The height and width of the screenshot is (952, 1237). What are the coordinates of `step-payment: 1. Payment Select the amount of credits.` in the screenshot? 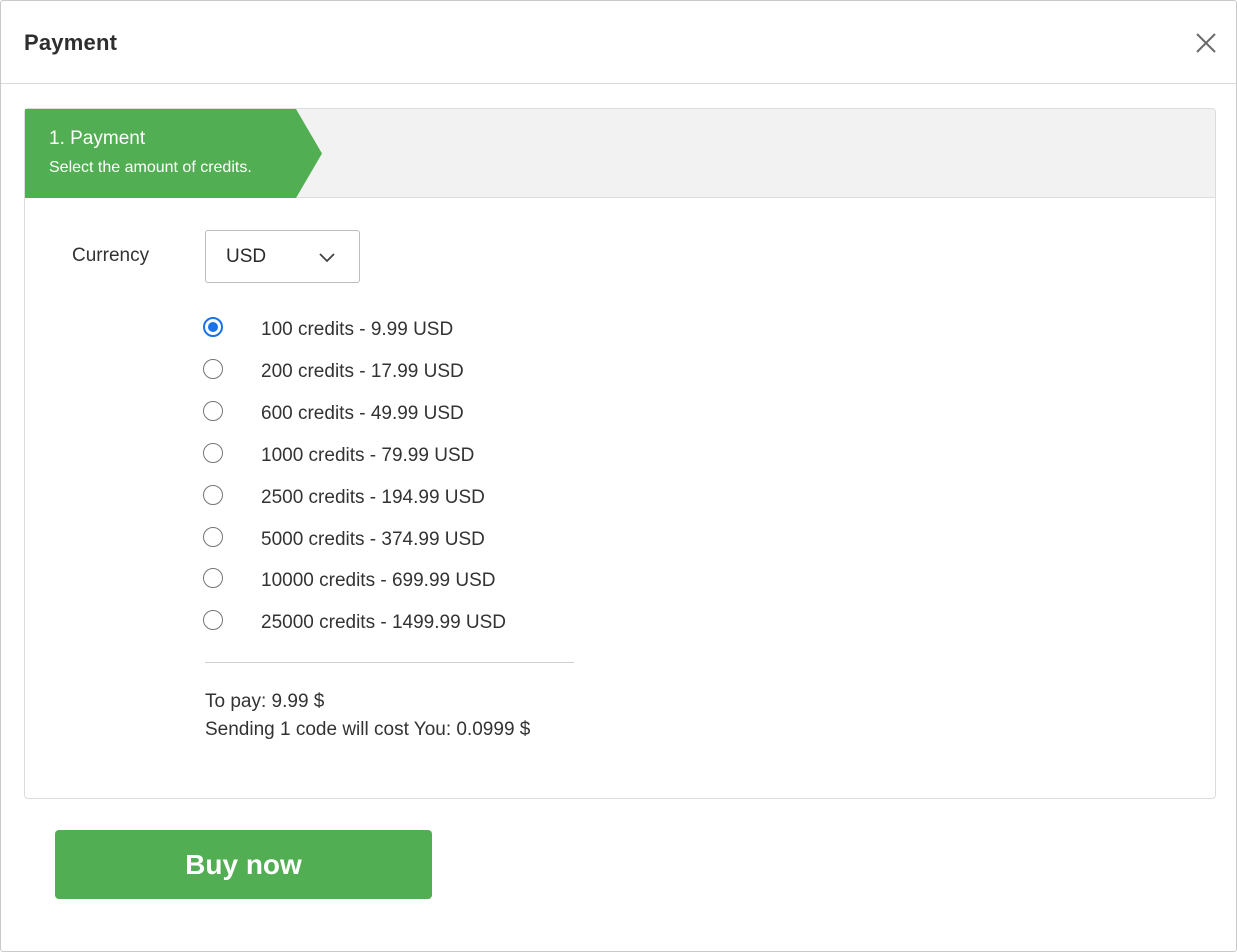 It's located at (173, 153).